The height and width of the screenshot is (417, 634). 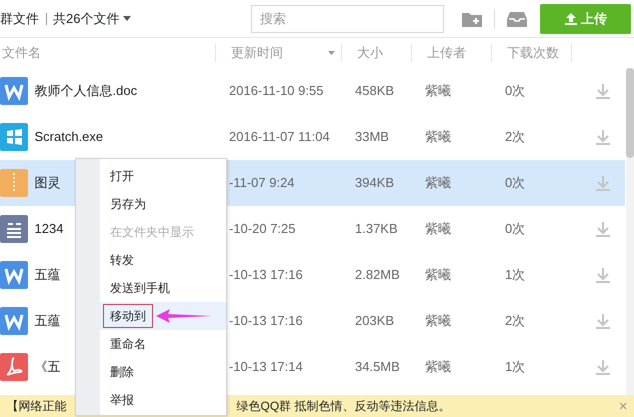 What do you see at coordinates (152, 233) in the screenshot?
I see `menu-item: 在文件夹中显示` at bounding box center [152, 233].